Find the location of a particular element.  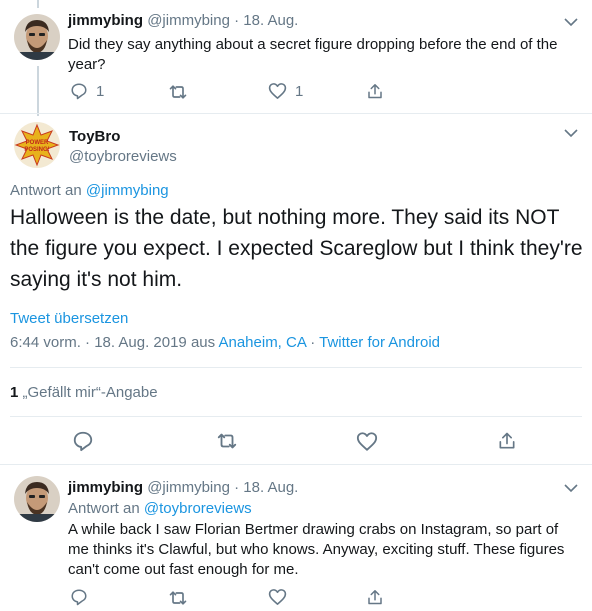

likes-summary: 1 „Gefällt mir“-Angabe is located at coordinates (84, 392).